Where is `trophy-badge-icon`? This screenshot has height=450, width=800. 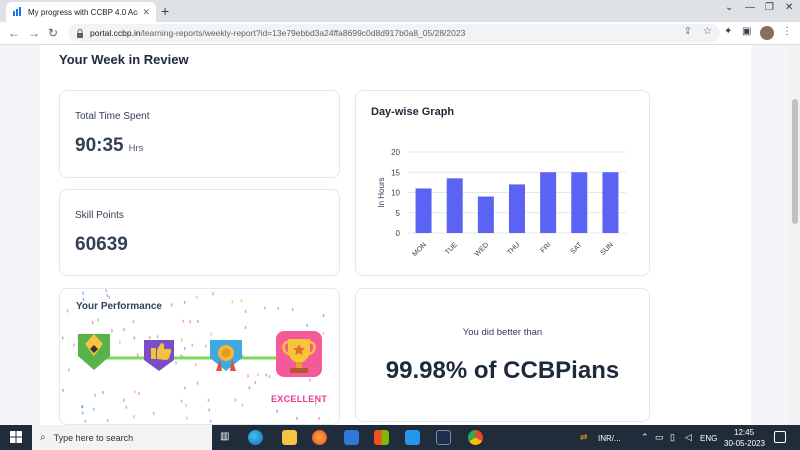
trophy-badge-icon is located at coordinates (299, 354).